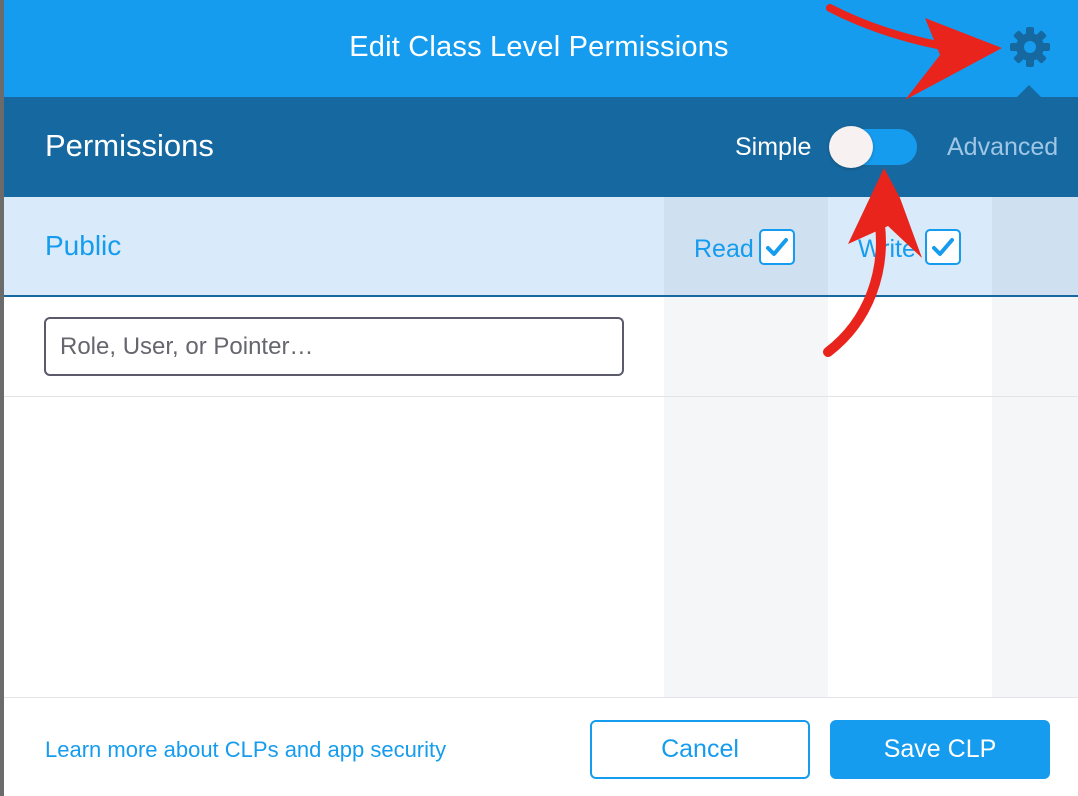 The height and width of the screenshot is (796, 1078). I want to click on public-row: Public Read Write, so click(539, 247).